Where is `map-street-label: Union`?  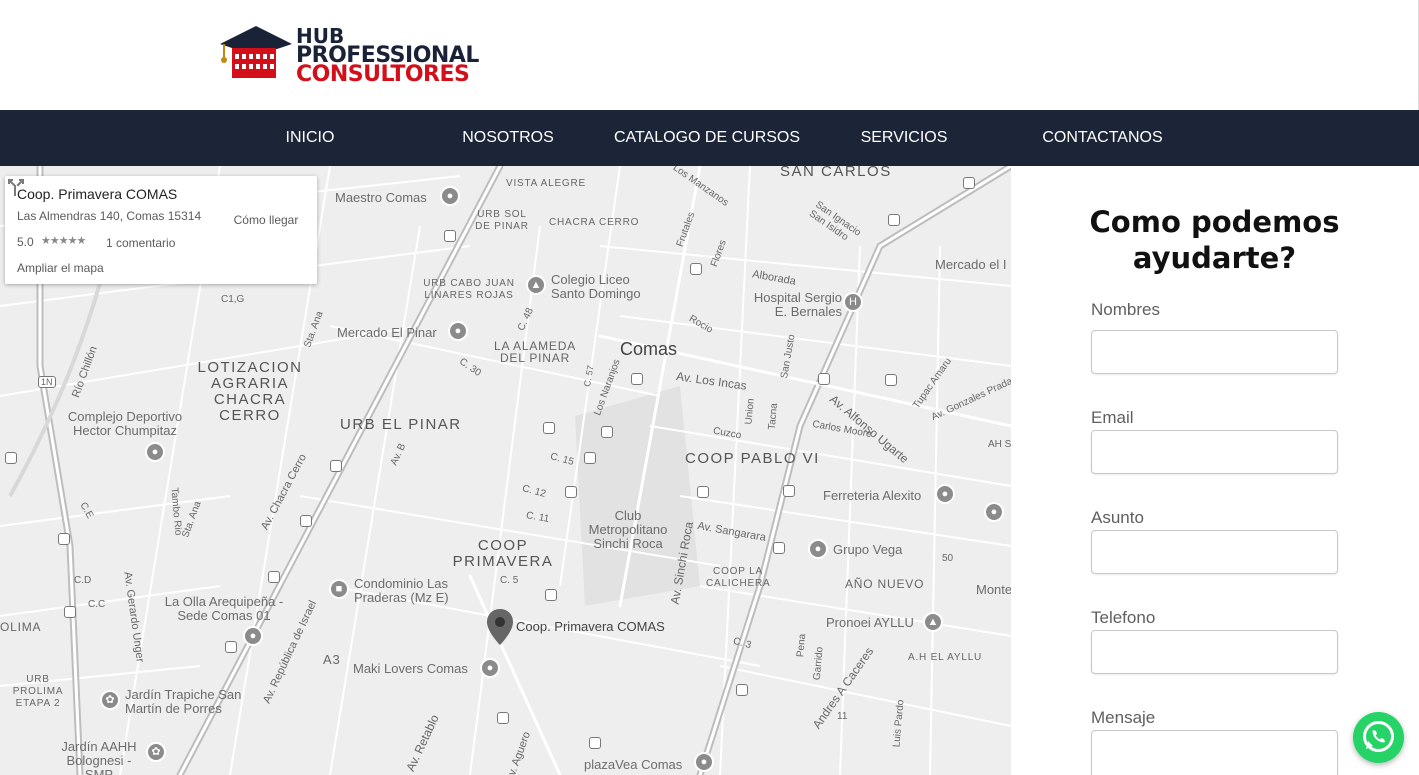
map-street-label: Union is located at coordinates (750, 411).